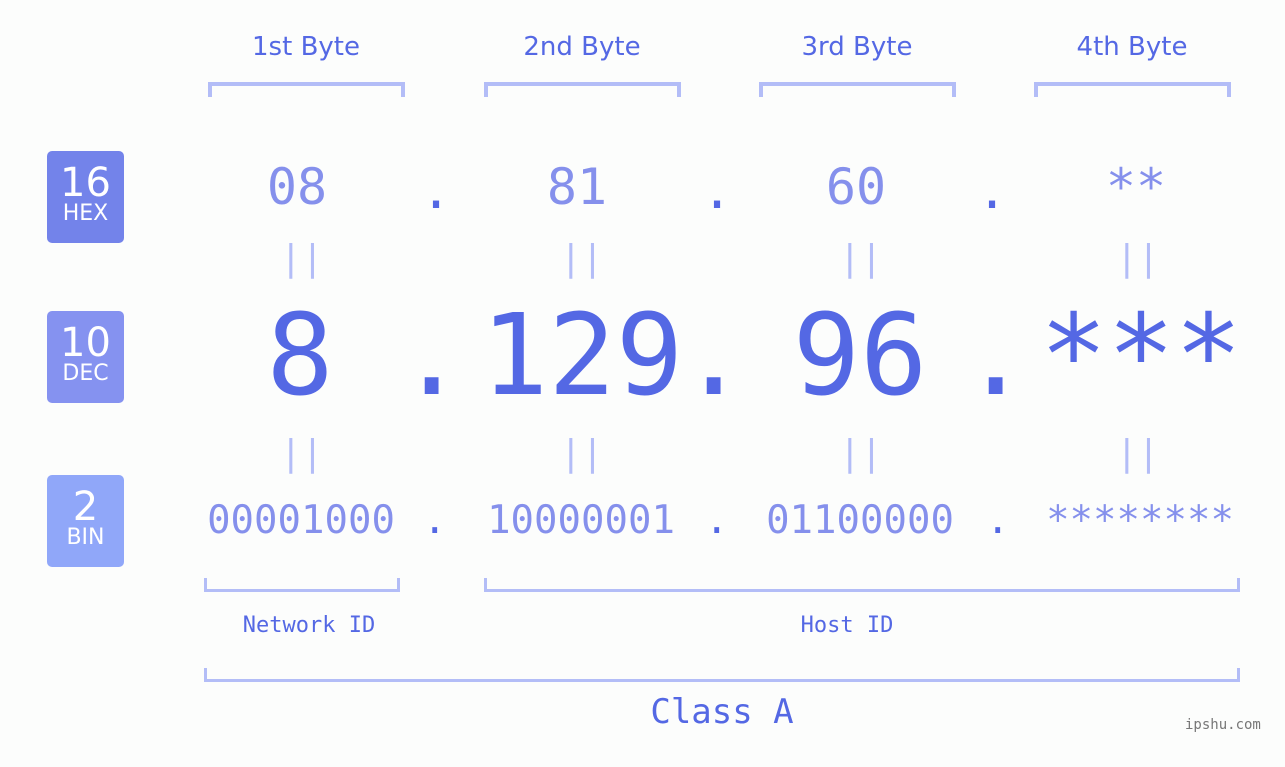 The image size is (1285, 767). Describe the element at coordinates (85, 373) in the screenshot. I see `dec-base-label: DEC` at that location.